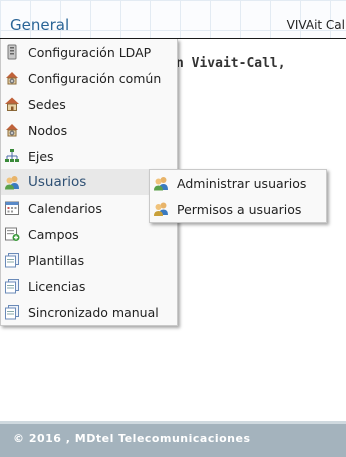 This screenshot has width=346, height=457. Describe the element at coordinates (242, 183) in the screenshot. I see `submenu-item-label: Administrar usuarios` at that location.